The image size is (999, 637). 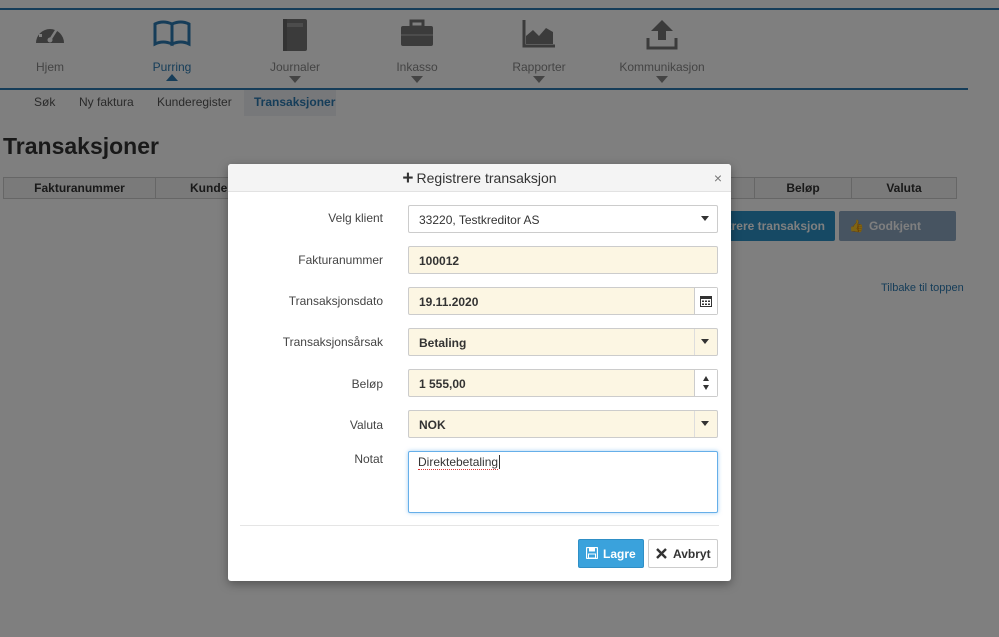 I want to click on invoice-number-input: 100012, so click(x=563, y=260).